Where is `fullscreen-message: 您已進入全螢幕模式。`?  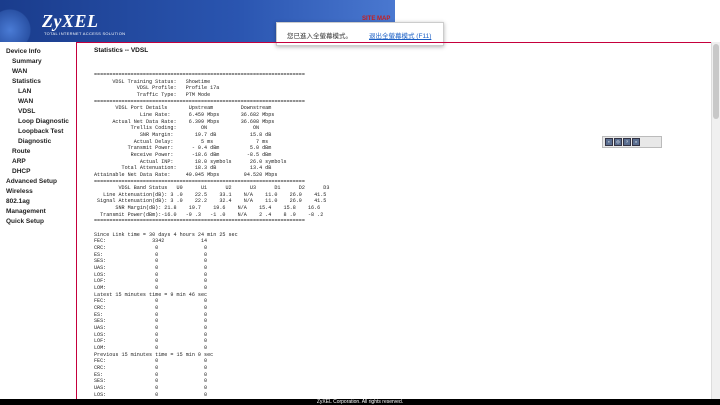 fullscreen-message: 您已進入全螢幕模式。 is located at coordinates (319, 36).